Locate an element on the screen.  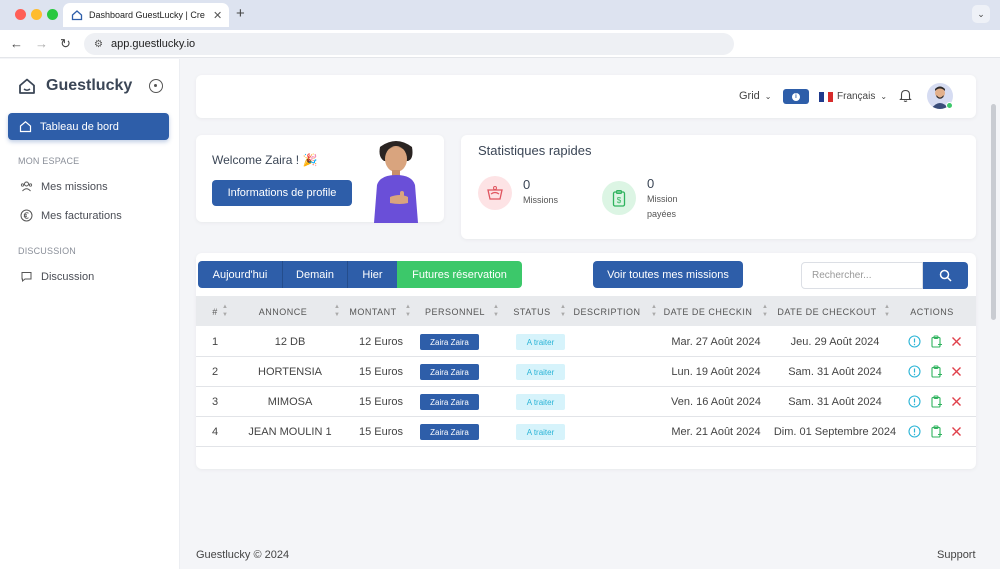
column-header: ACTIONS is located at coordinates (932, 312).